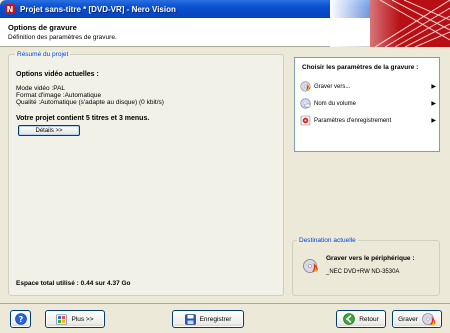  I want to click on menu-item-label: Nom du volume, so click(335, 103).